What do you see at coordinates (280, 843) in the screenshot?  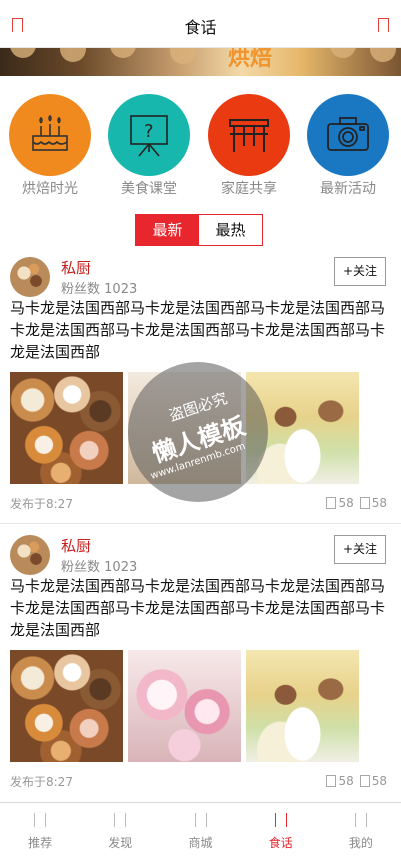 I see `tab-label: 食话` at bounding box center [280, 843].